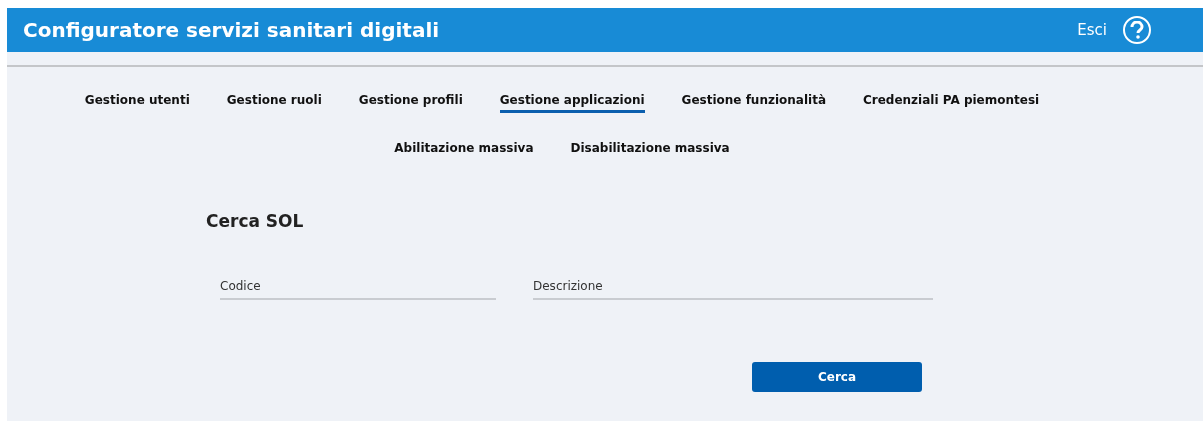  What do you see at coordinates (464, 151) in the screenshot?
I see `nav-tab: Abilitazione massiva` at bounding box center [464, 151].